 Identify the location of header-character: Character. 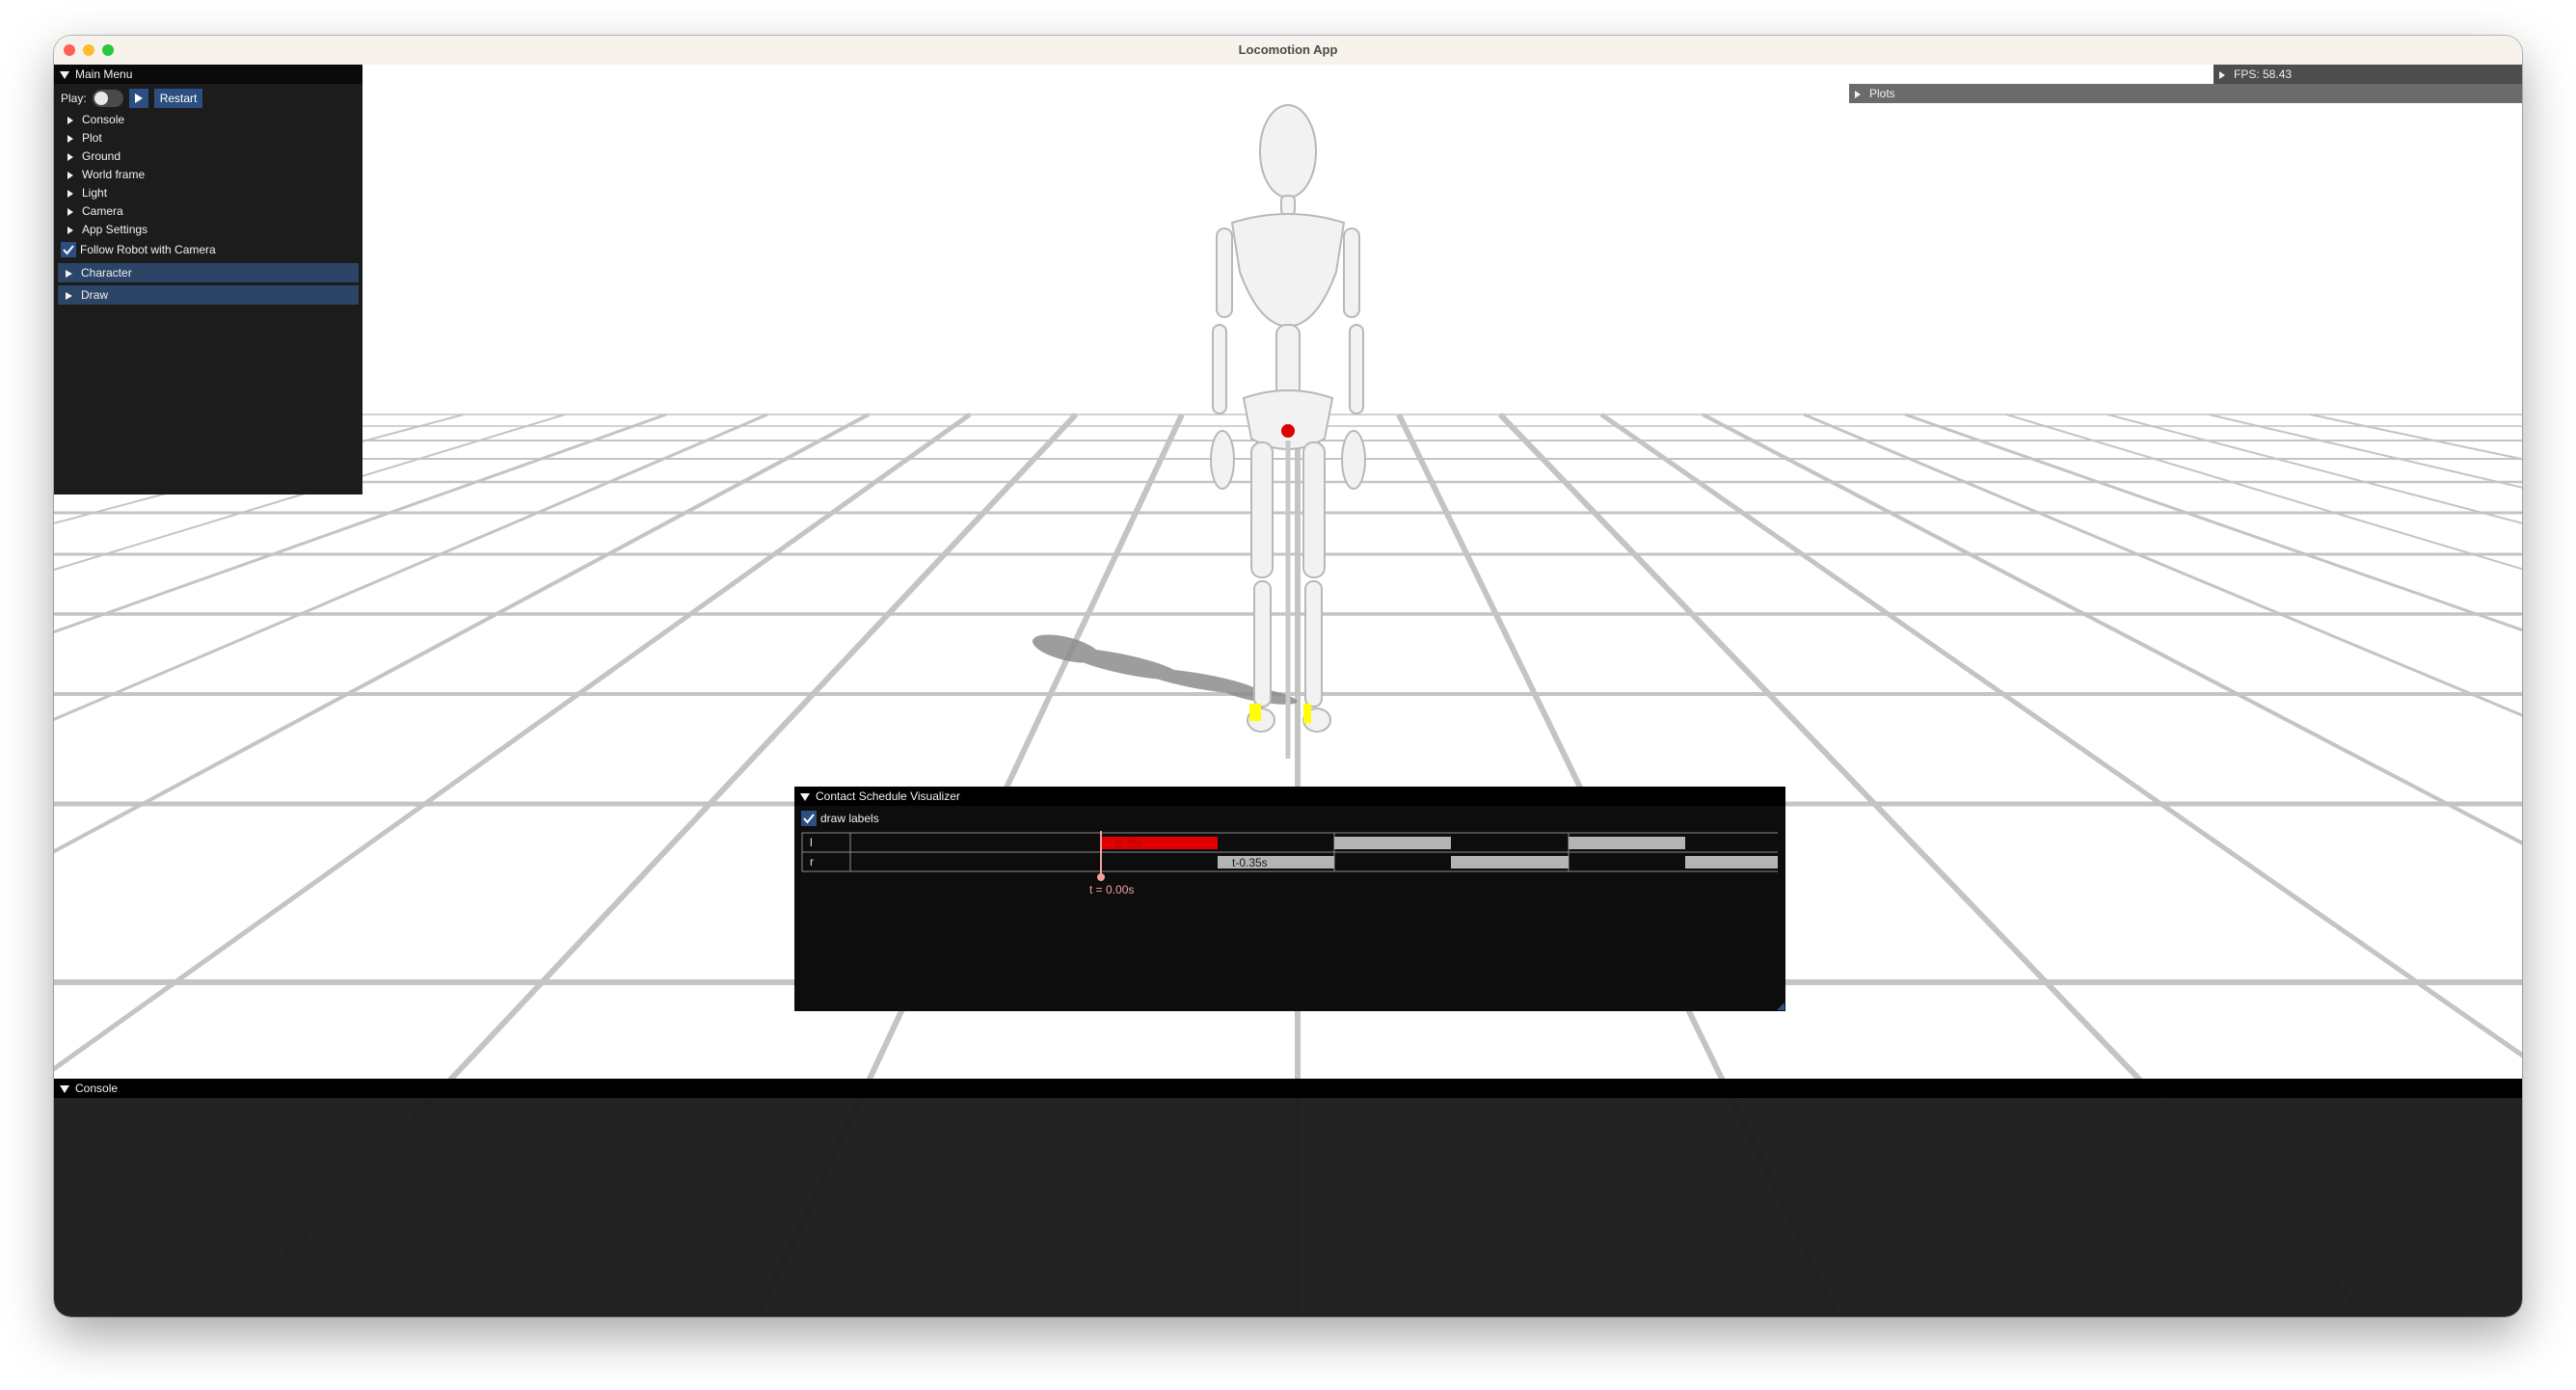
(209, 272).